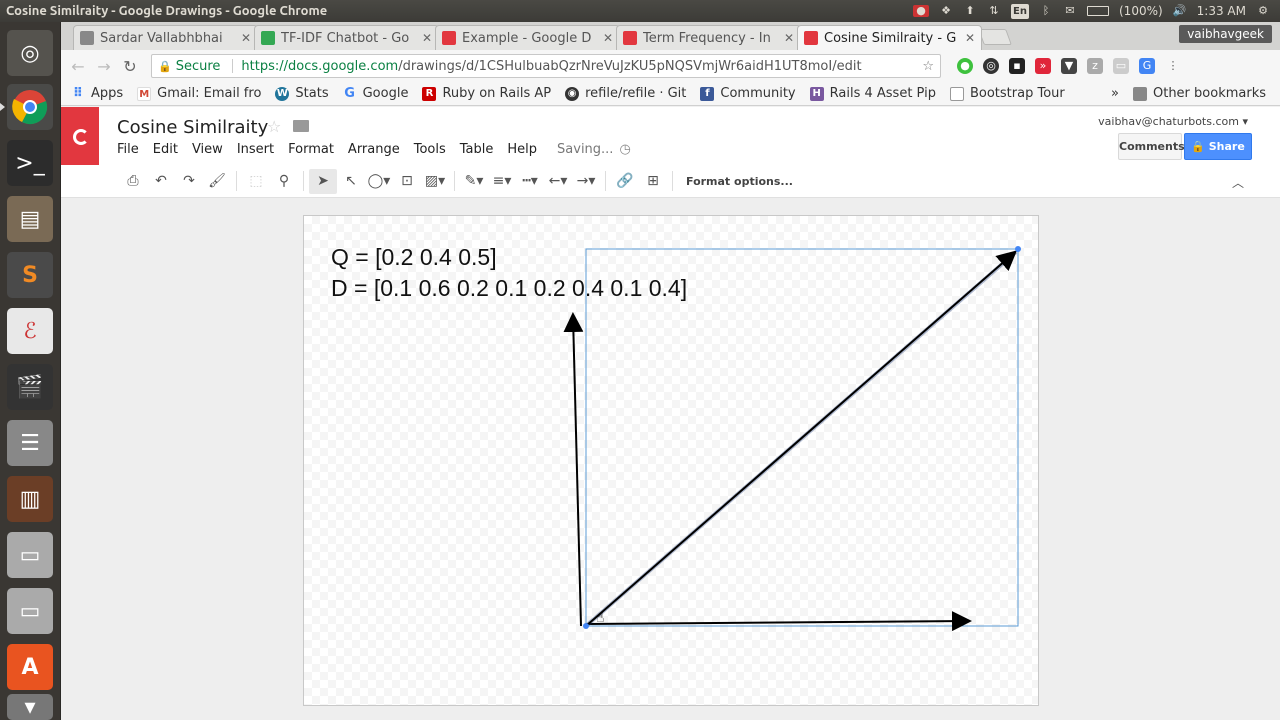 The image size is (1280, 720). Describe the element at coordinates (97, 93) in the screenshot. I see `bookmark-apps: ⠿ Apps` at that location.